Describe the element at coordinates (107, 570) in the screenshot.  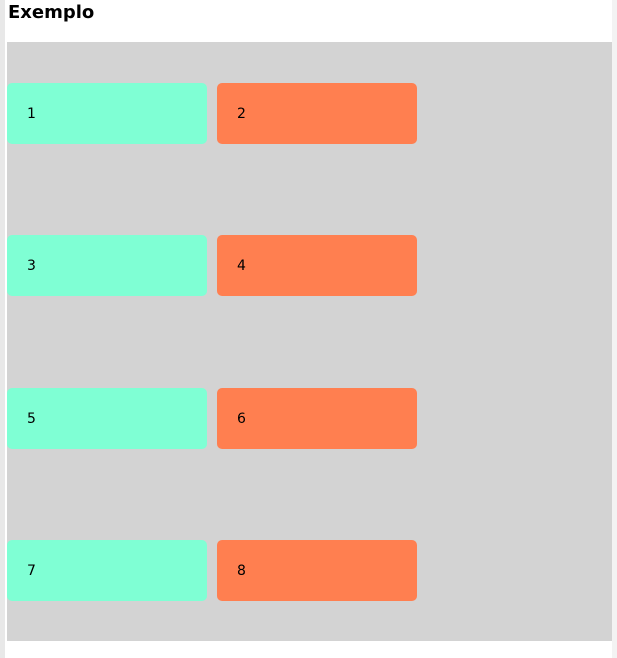
I see `item-box-7: 7` at that location.